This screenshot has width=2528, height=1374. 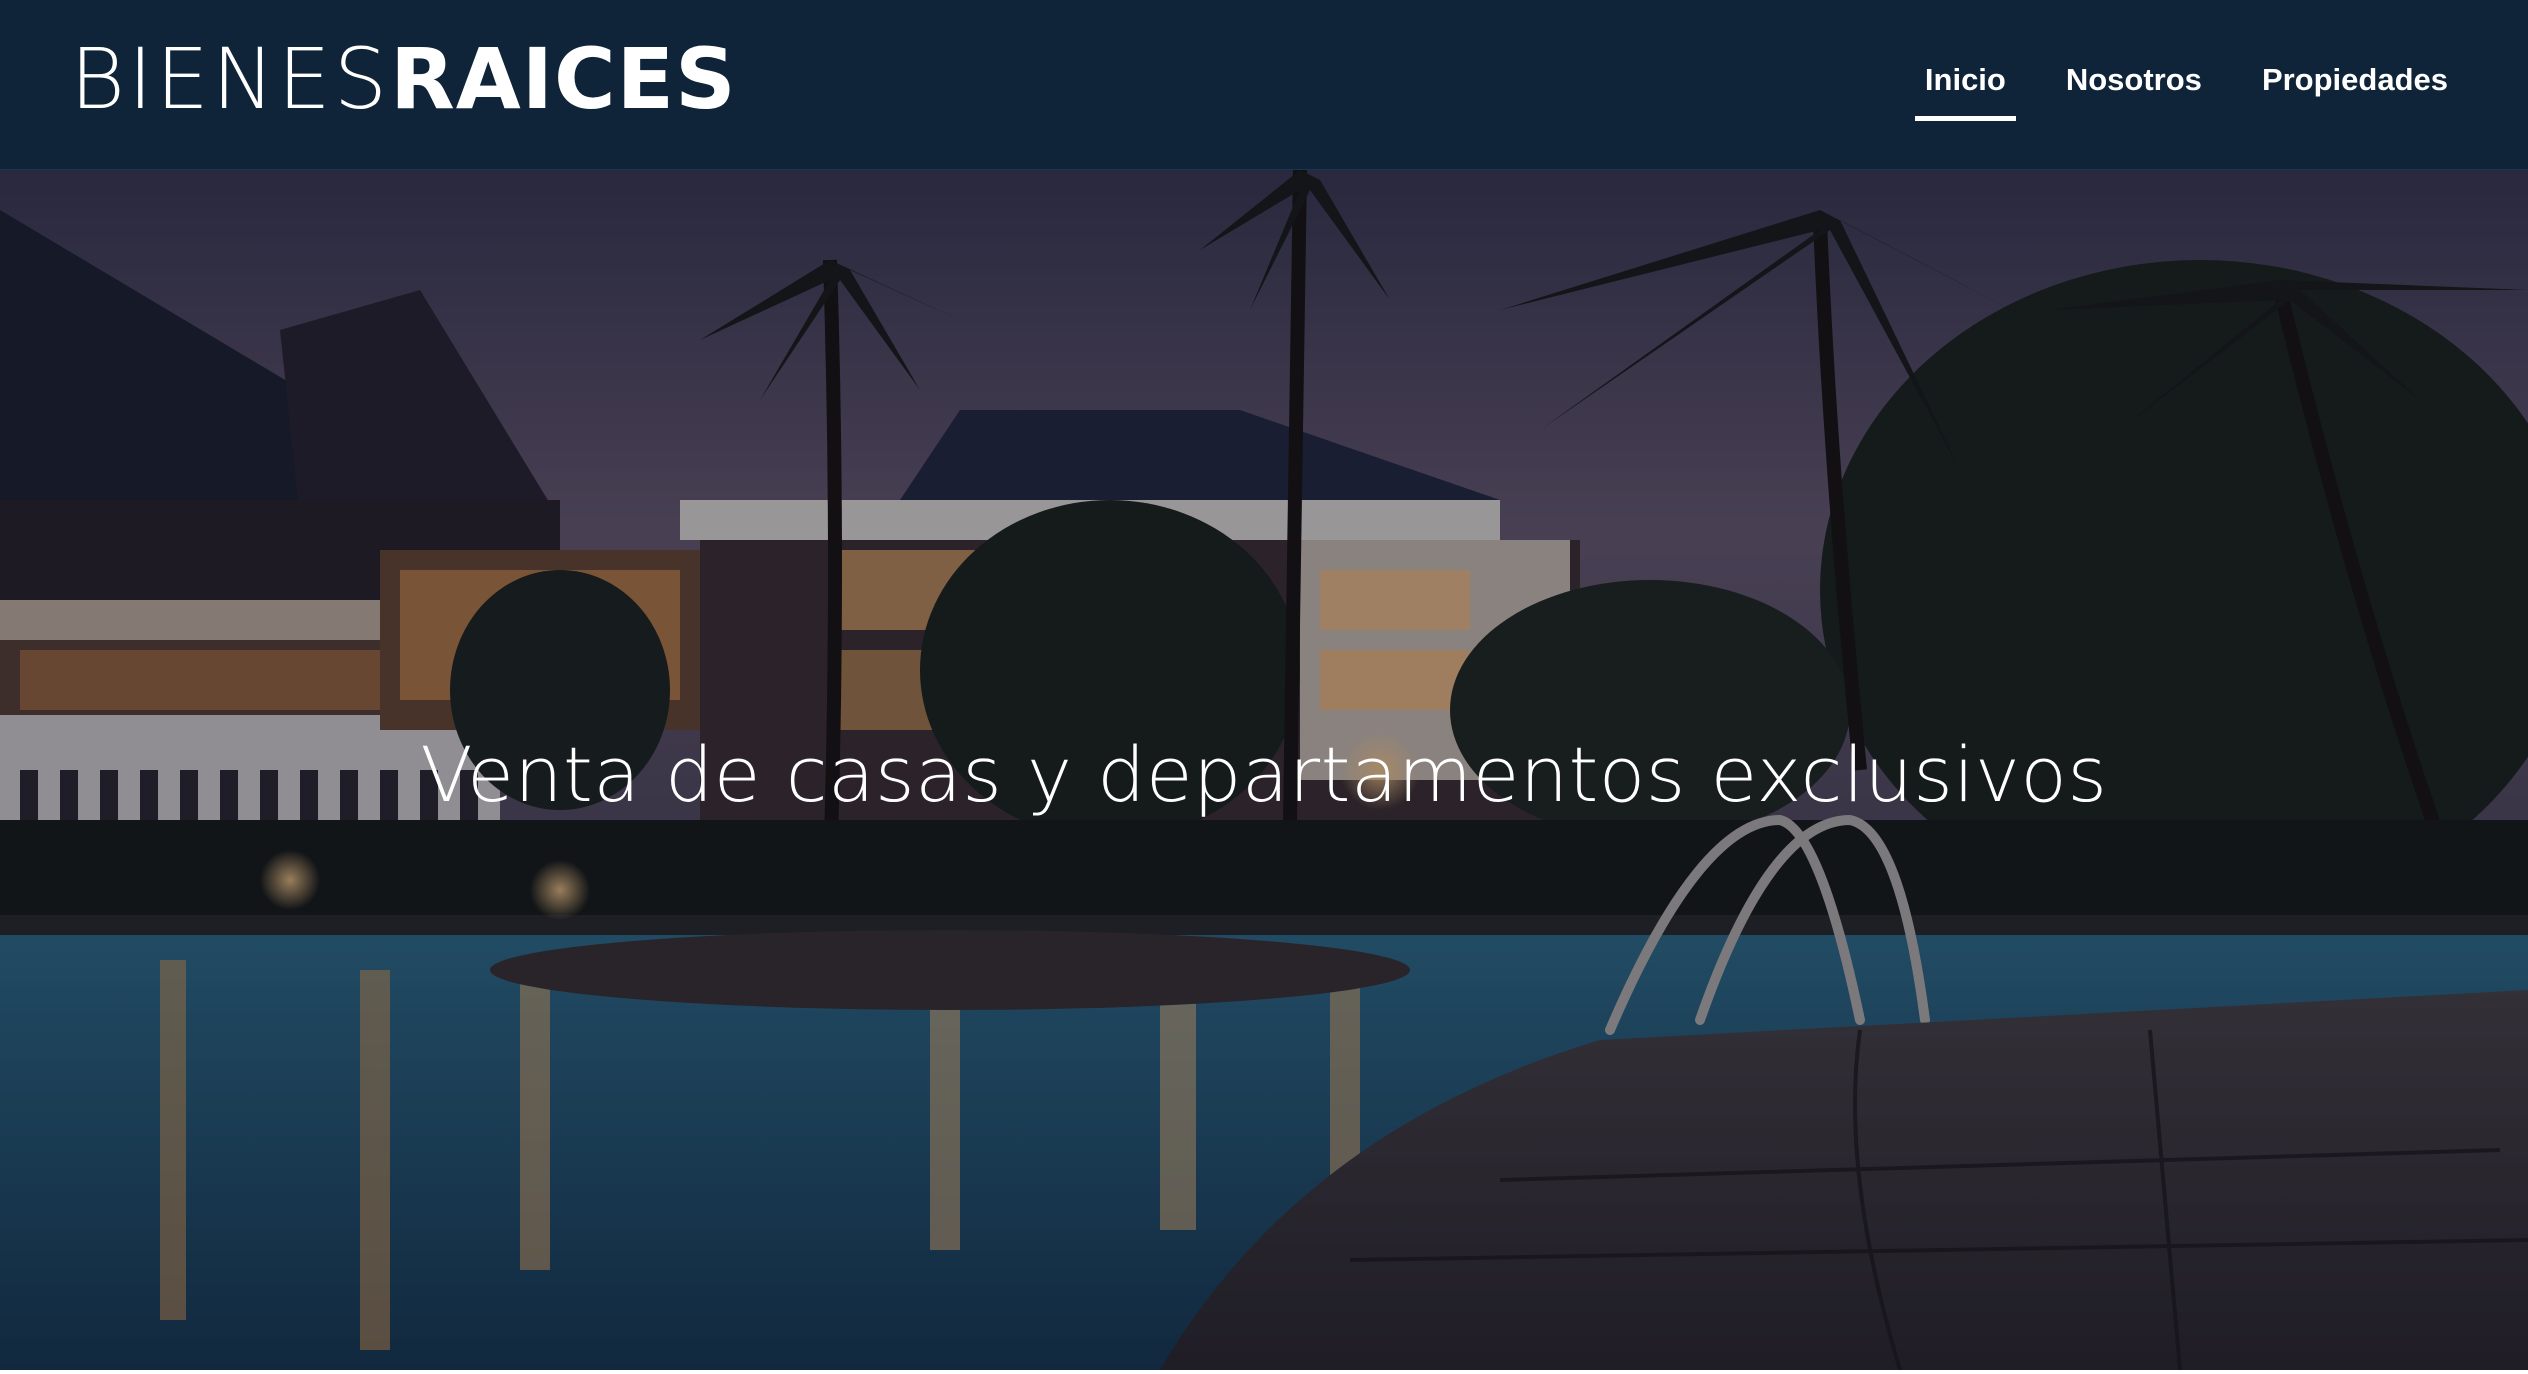 What do you see at coordinates (2134, 85) in the screenshot?
I see `nav-link-nosotros: Nosotros` at bounding box center [2134, 85].